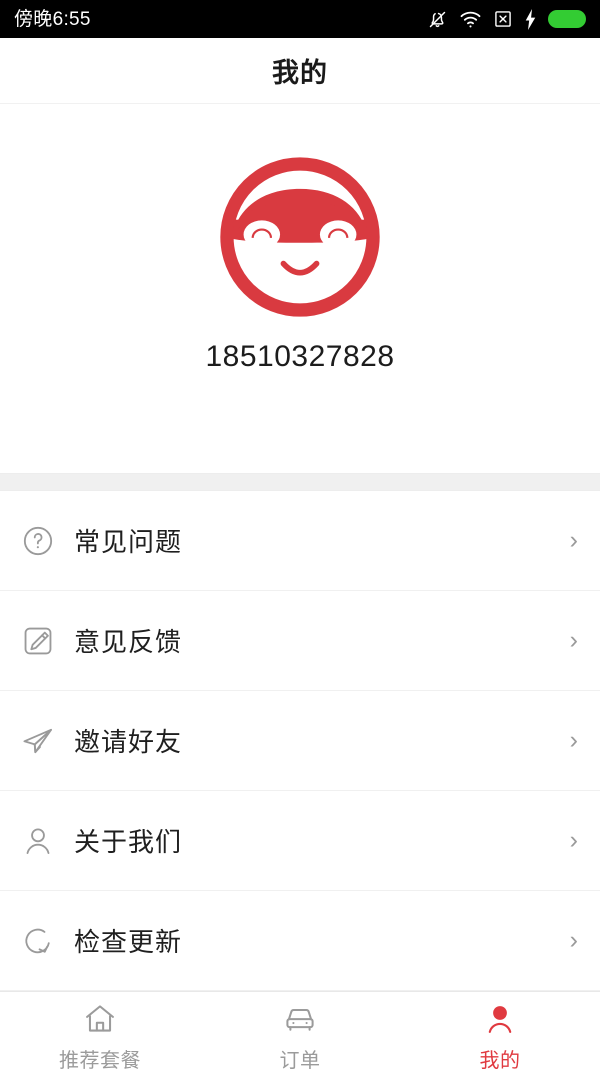 The image size is (600, 1077). What do you see at coordinates (300, 941) in the screenshot?
I see `menu-item-check-update: 检查更新 ›` at bounding box center [300, 941].